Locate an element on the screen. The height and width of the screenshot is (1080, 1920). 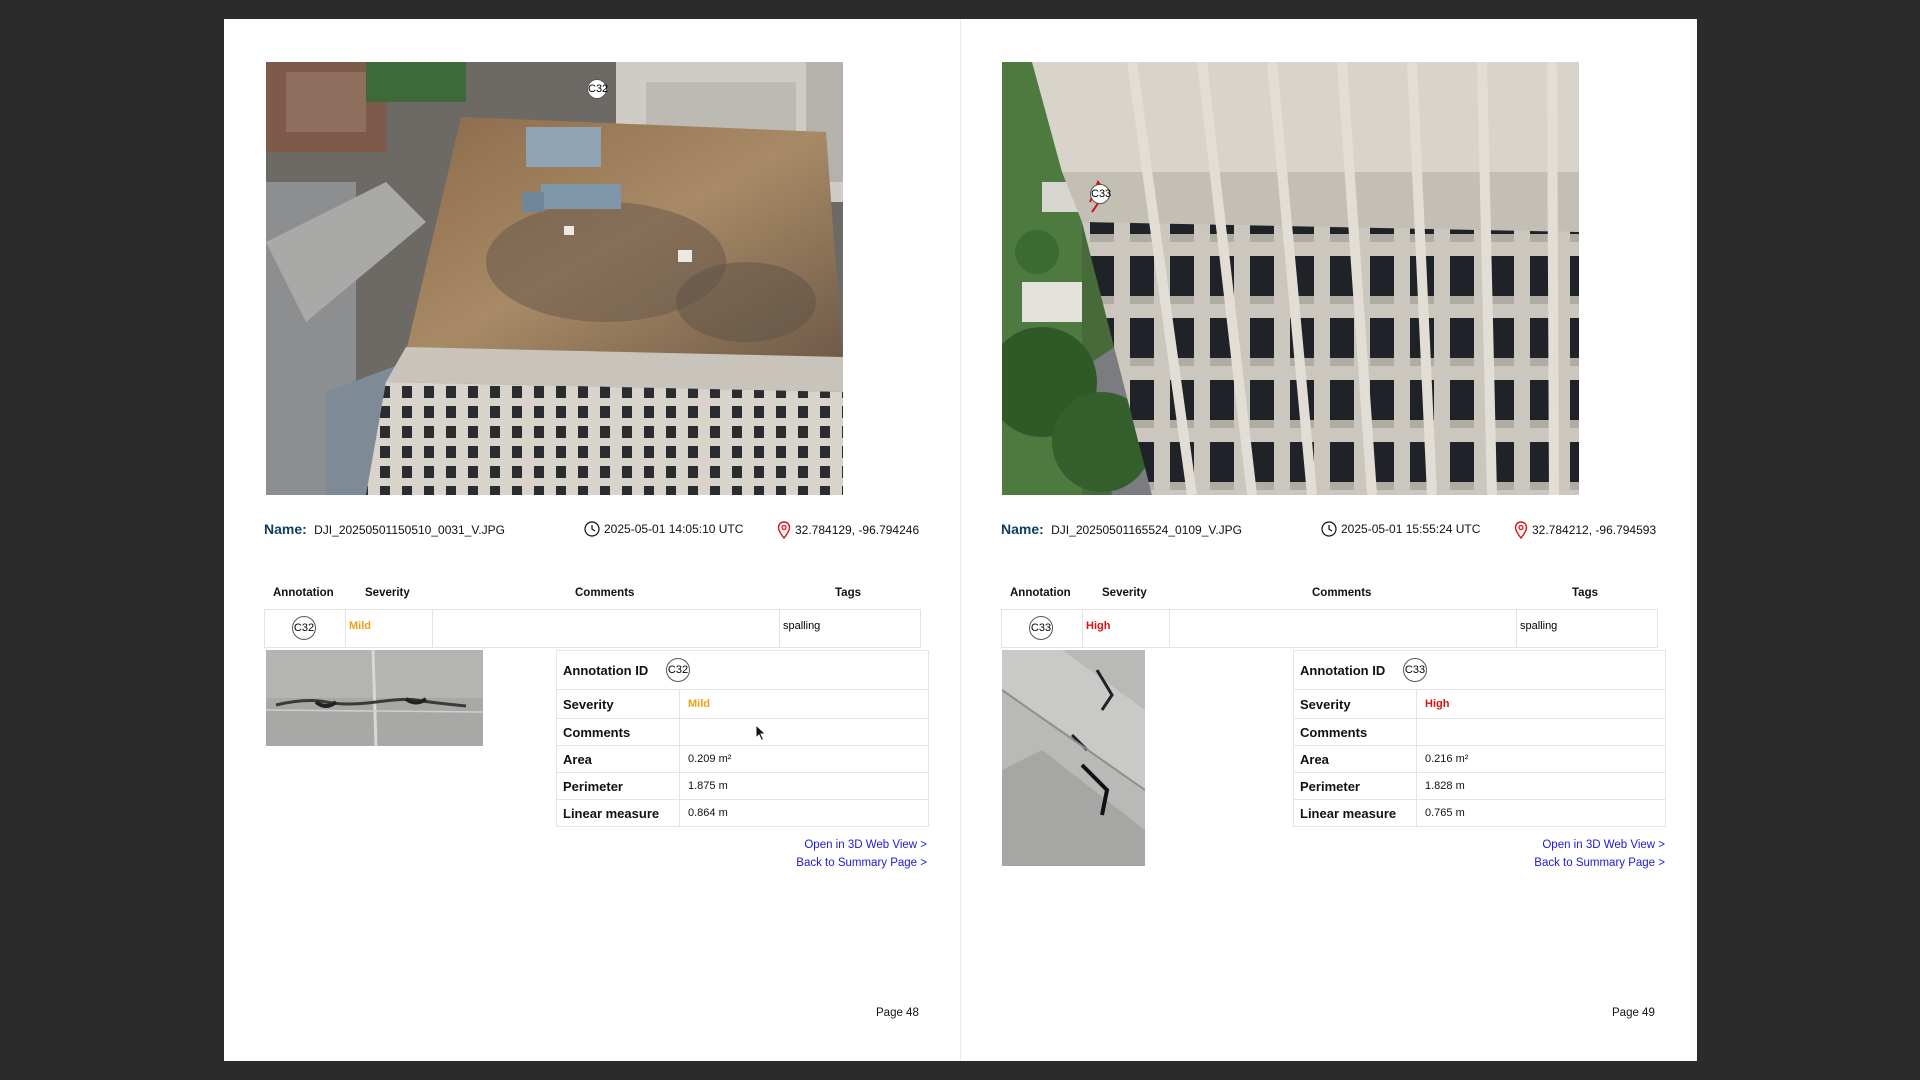
capture-time: 2025-05-01 15:55:24 UTC is located at coordinates (1400, 529).